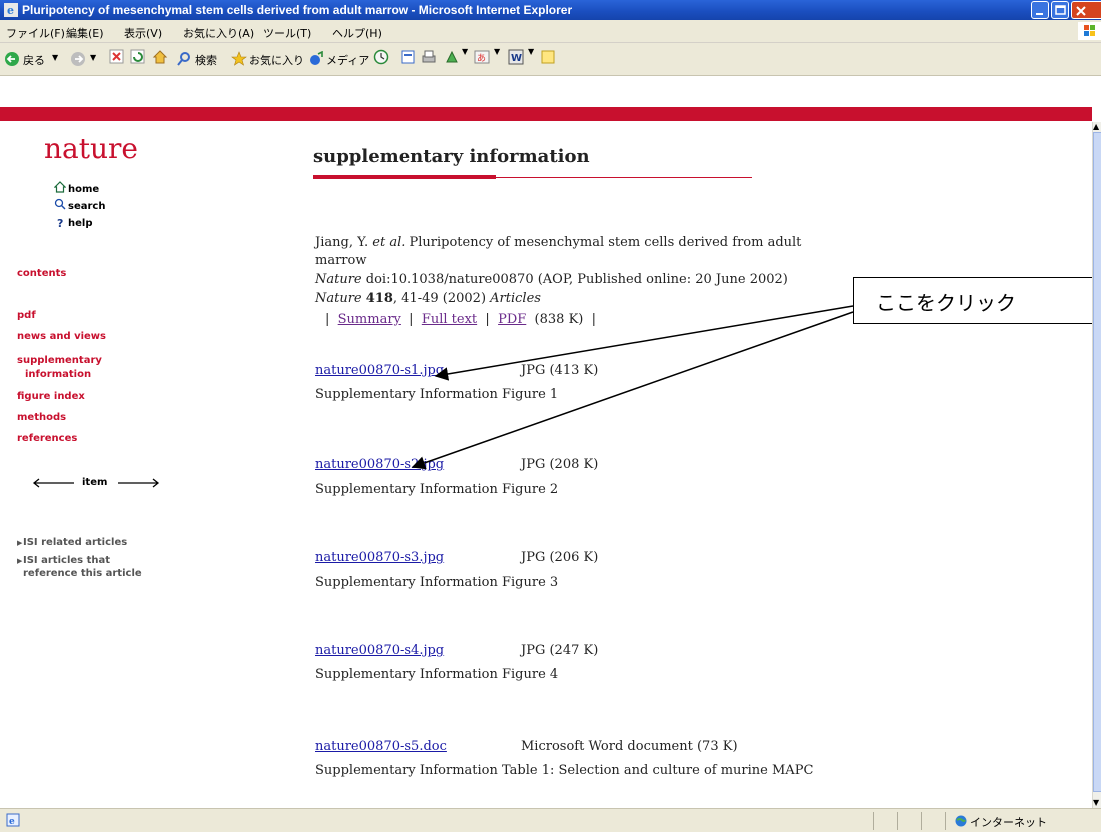 This screenshot has height=832, width=1101. I want to click on close-button, so click(1086, 10).